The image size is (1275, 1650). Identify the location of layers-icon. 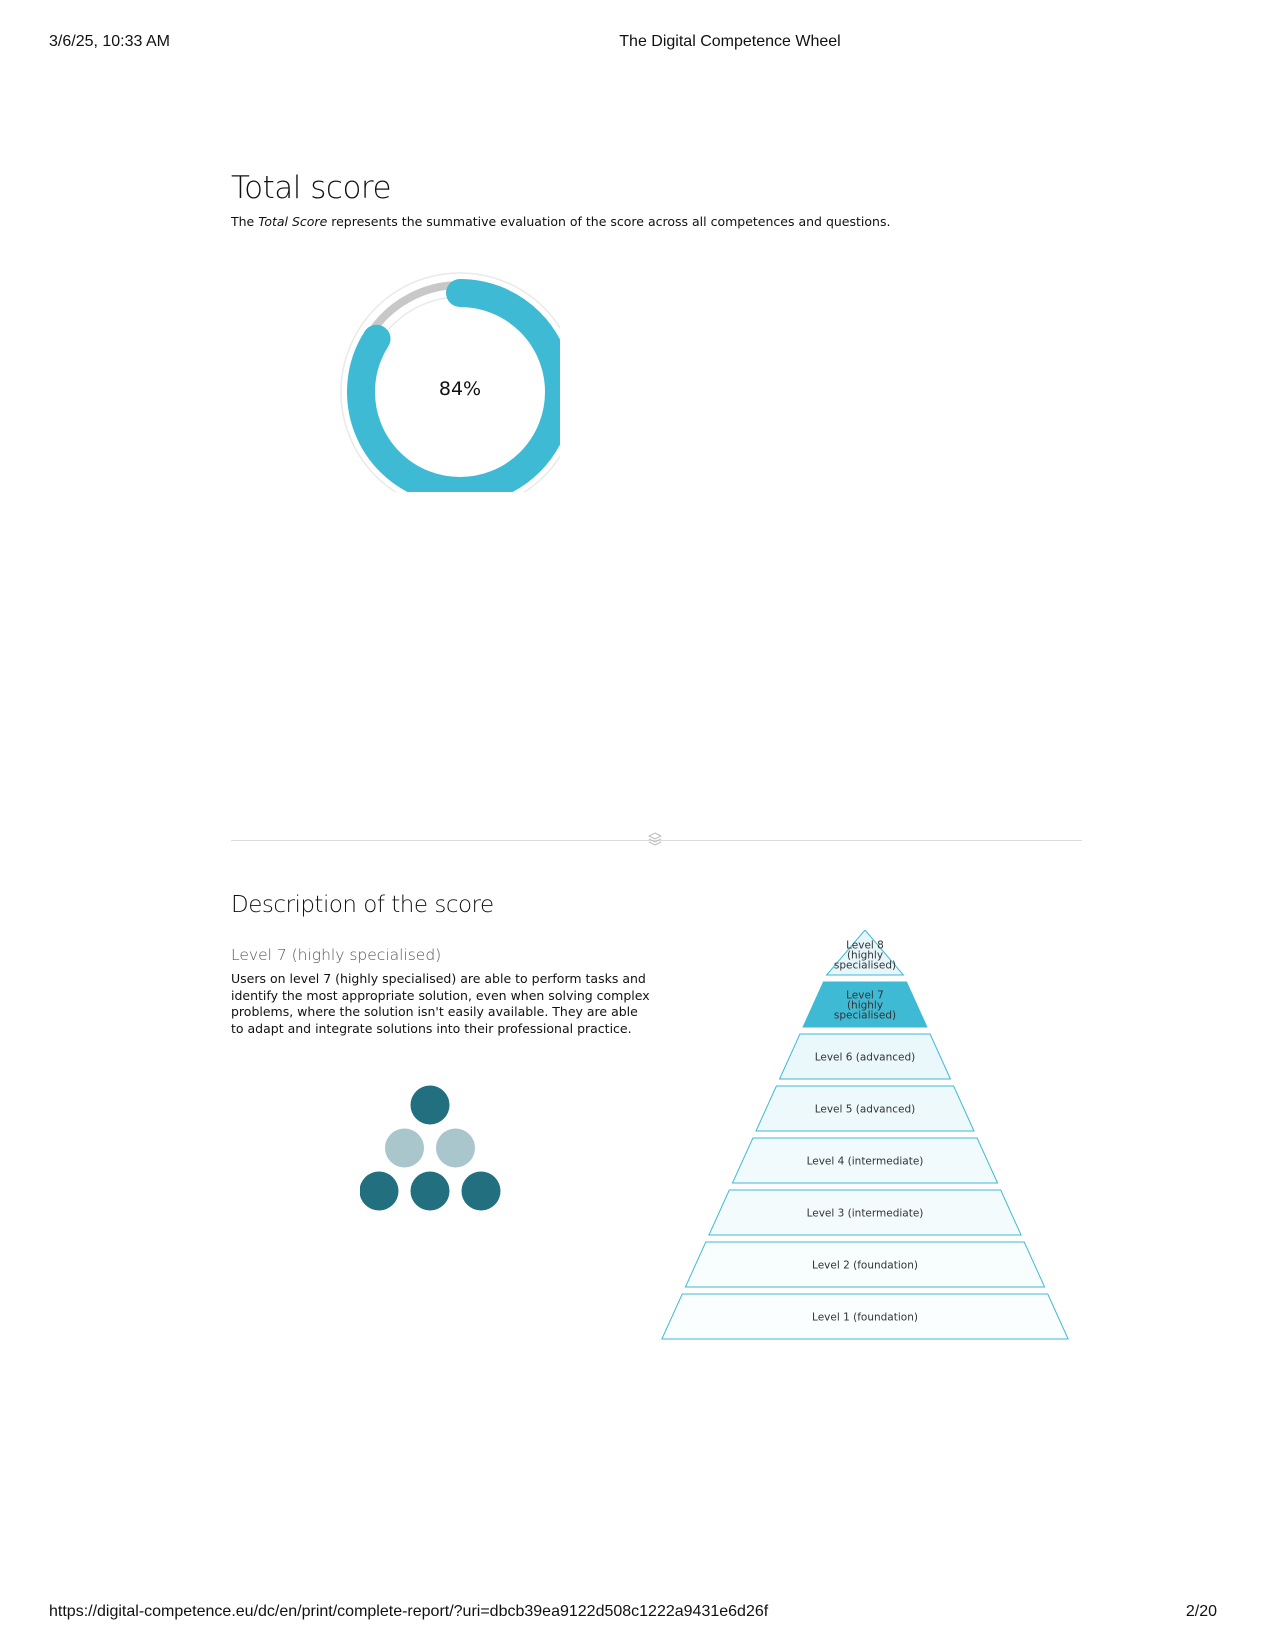
(655, 839).